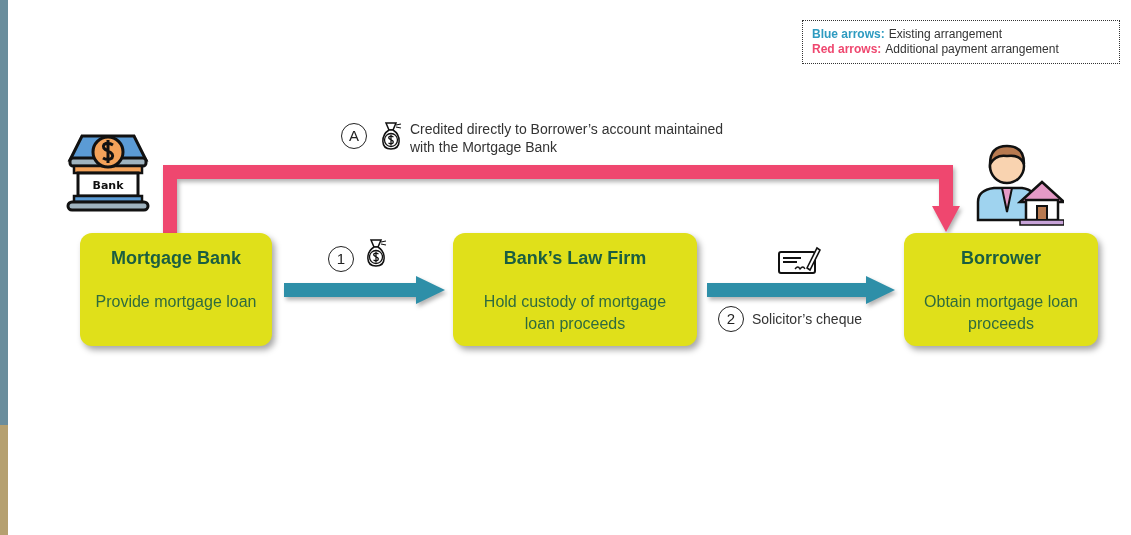 Image resolution: width=1131 pixels, height=535 pixels. I want to click on node-title: Bank’s Law Firm, so click(575, 258).